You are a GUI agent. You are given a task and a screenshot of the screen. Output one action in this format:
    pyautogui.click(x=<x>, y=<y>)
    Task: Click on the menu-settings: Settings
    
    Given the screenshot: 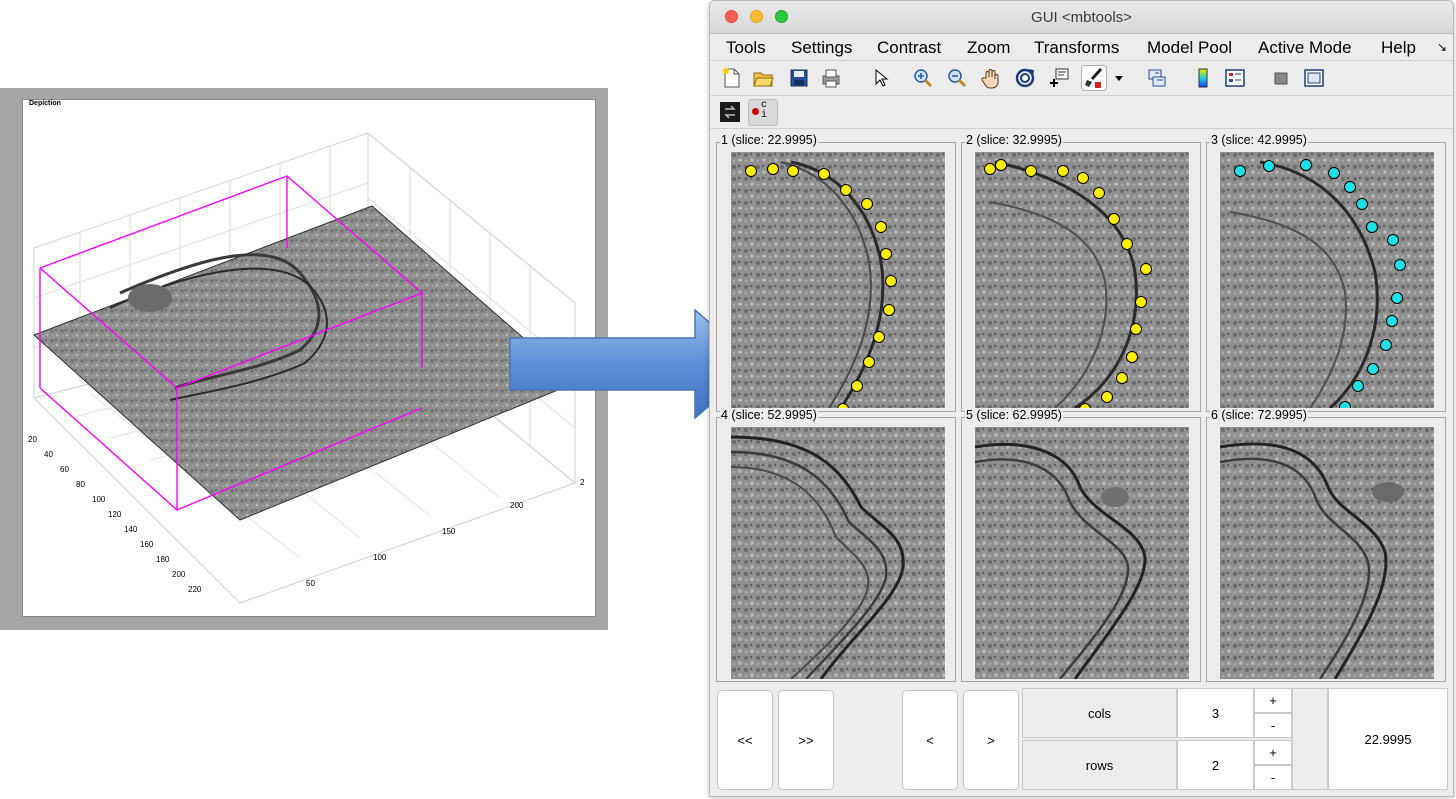 What is the action you would take?
    pyautogui.click(x=821, y=48)
    